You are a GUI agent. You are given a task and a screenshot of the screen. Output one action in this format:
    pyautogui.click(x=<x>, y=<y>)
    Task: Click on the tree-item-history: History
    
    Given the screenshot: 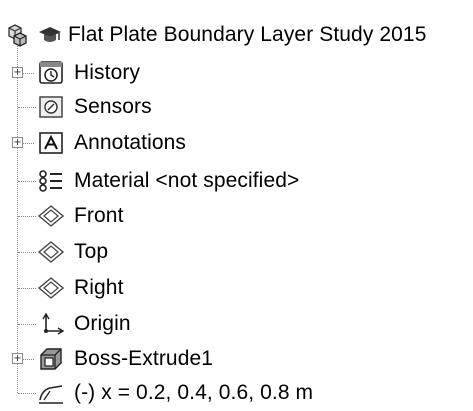 What is the action you would take?
    pyautogui.click(x=88, y=73)
    